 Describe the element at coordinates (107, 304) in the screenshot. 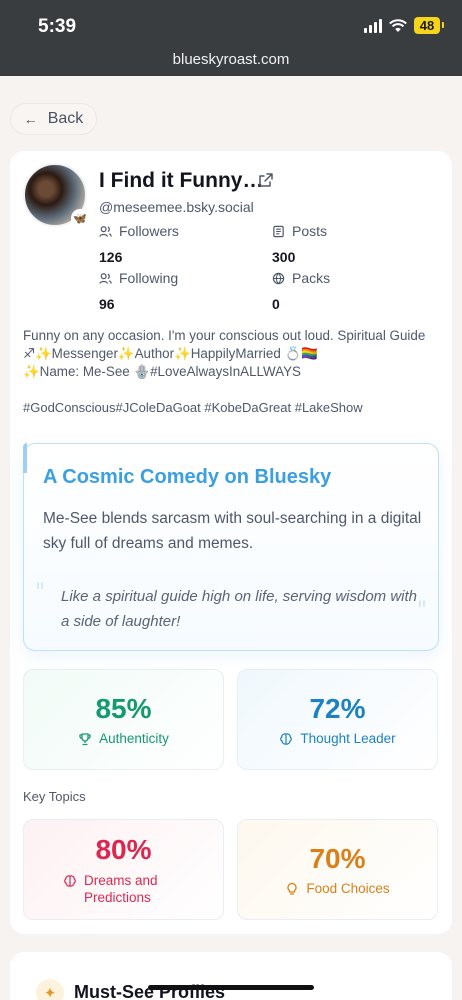

I see `following-count: 96` at that location.